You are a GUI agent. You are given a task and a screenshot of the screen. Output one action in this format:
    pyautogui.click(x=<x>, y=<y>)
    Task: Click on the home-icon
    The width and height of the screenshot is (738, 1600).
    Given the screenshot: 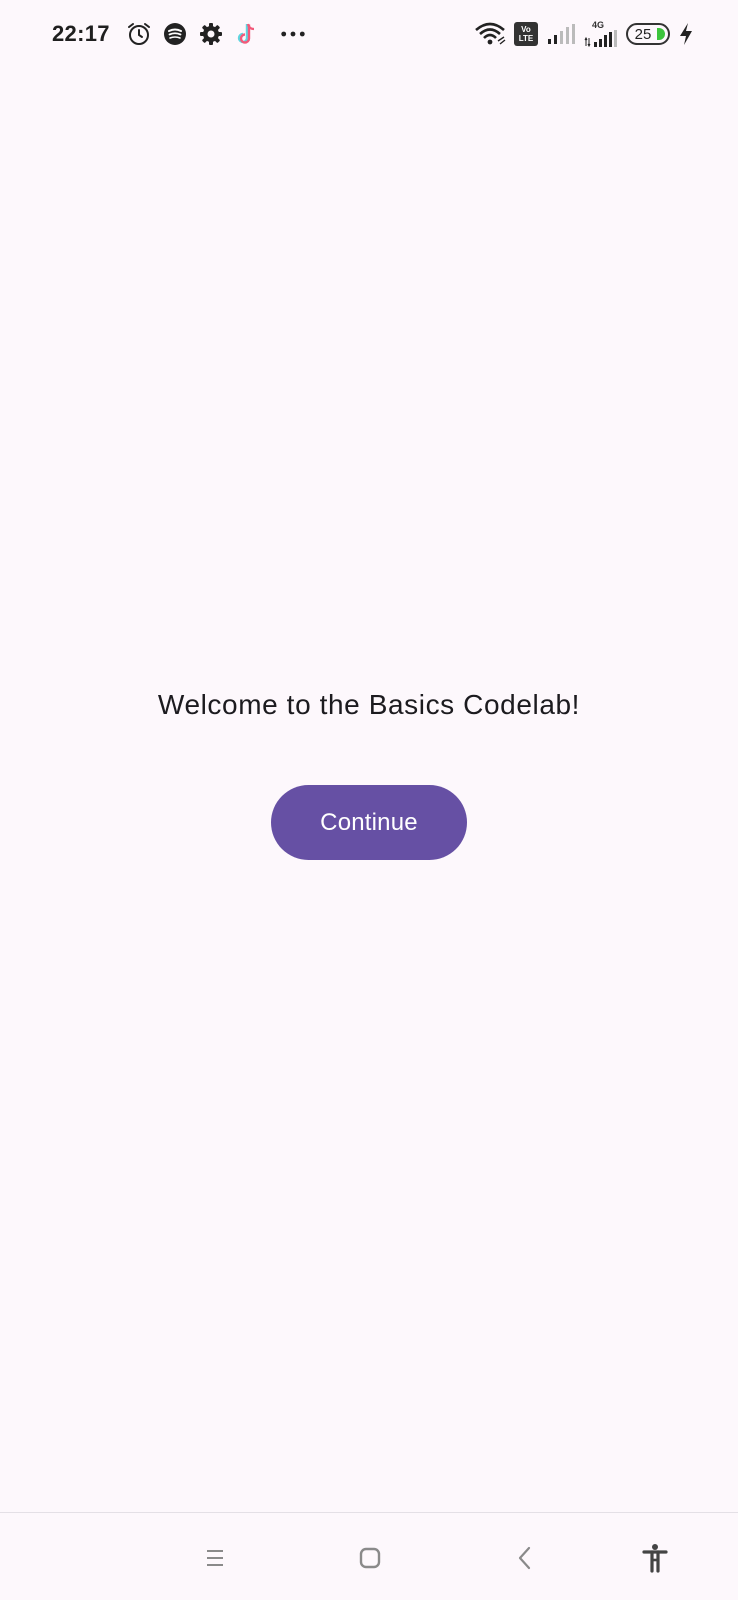 What is the action you would take?
    pyautogui.click(x=370, y=1558)
    